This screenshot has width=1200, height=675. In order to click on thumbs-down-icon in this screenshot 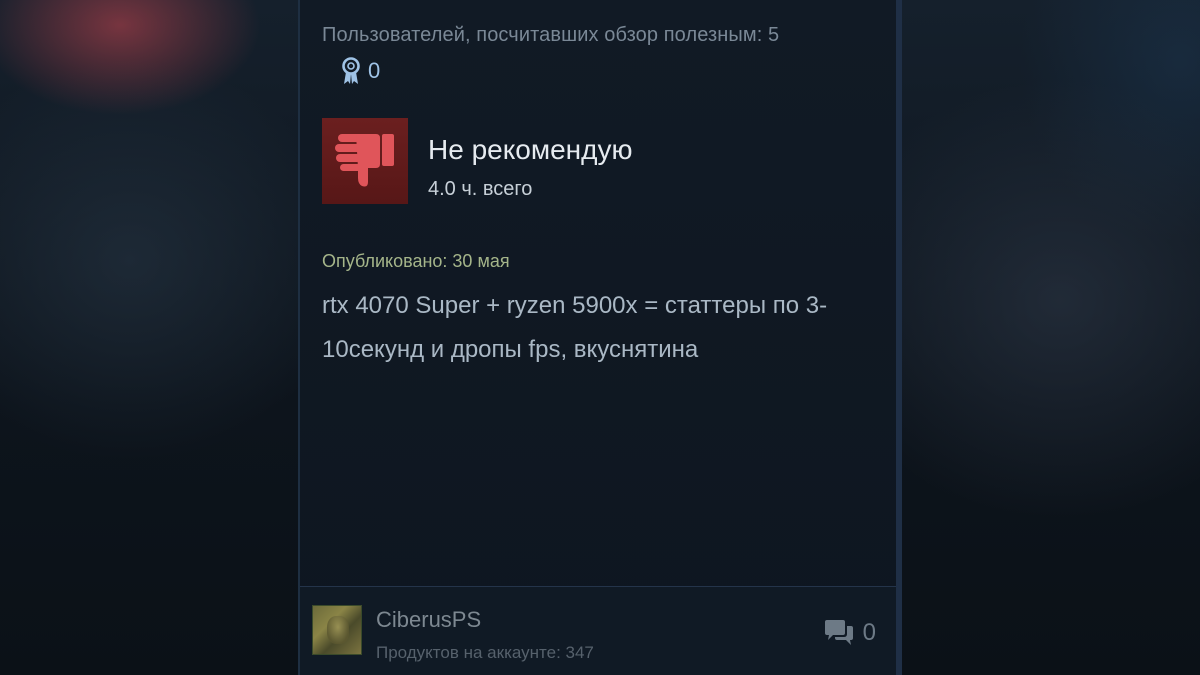, I will do `click(365, 161)`.